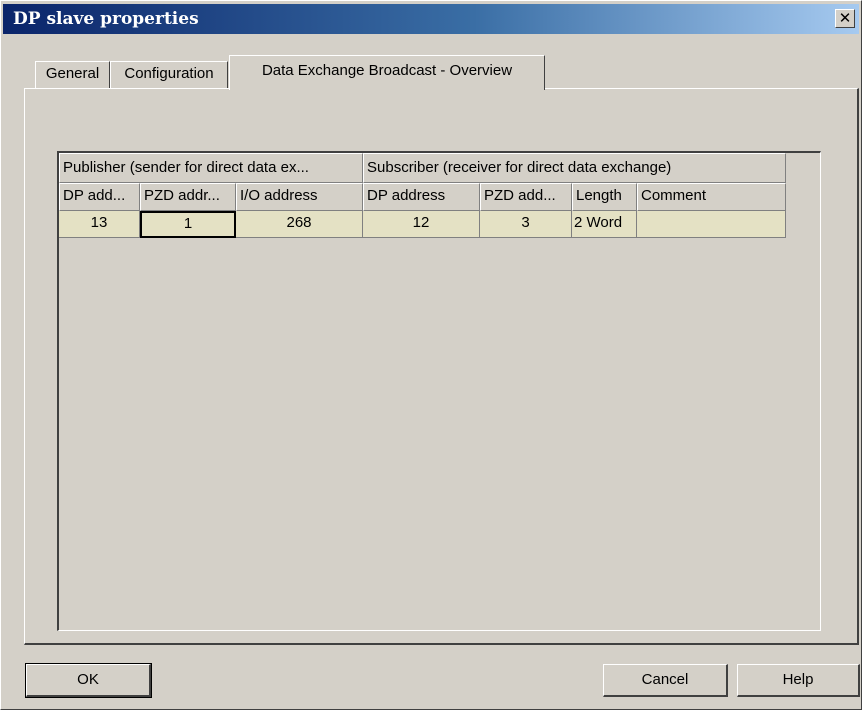 This screenshot has height=710, width=862. I want to click on column-header-label: DP address, so click(406, 195).